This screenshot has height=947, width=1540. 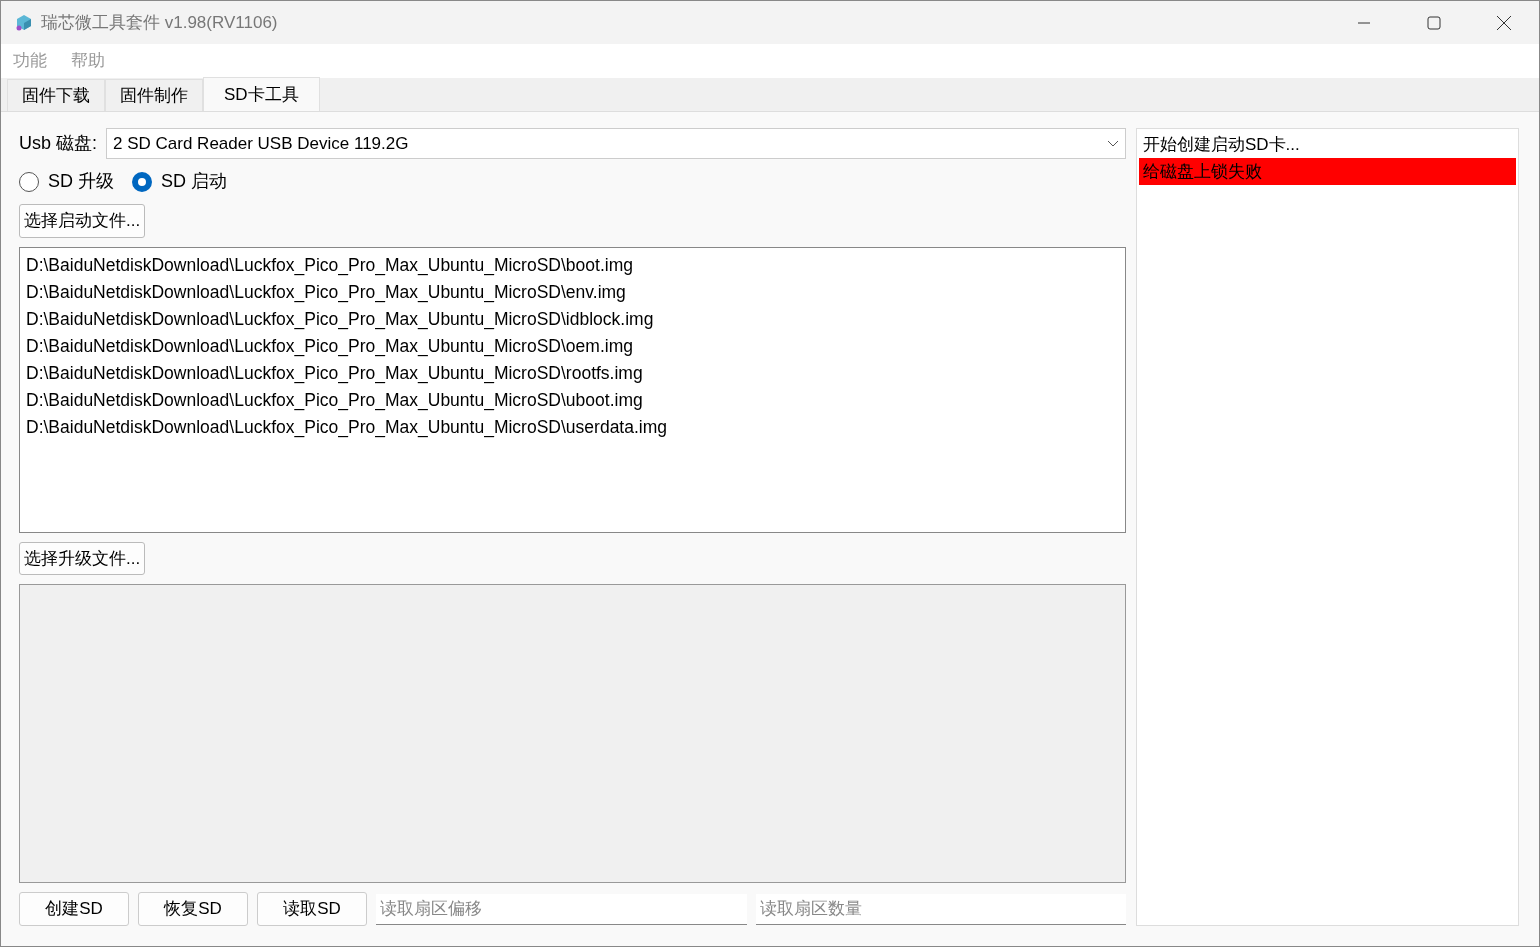 I want to click on usb-disk-value: 2 SD Card Reader USB Device 119.2G, so click(x=261, y=143).